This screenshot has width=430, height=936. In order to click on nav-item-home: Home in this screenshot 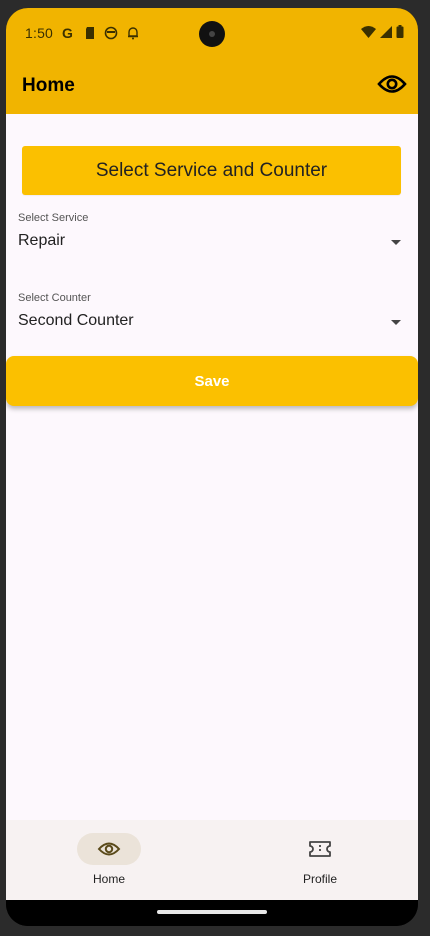, I will do `click(109, 860)`.